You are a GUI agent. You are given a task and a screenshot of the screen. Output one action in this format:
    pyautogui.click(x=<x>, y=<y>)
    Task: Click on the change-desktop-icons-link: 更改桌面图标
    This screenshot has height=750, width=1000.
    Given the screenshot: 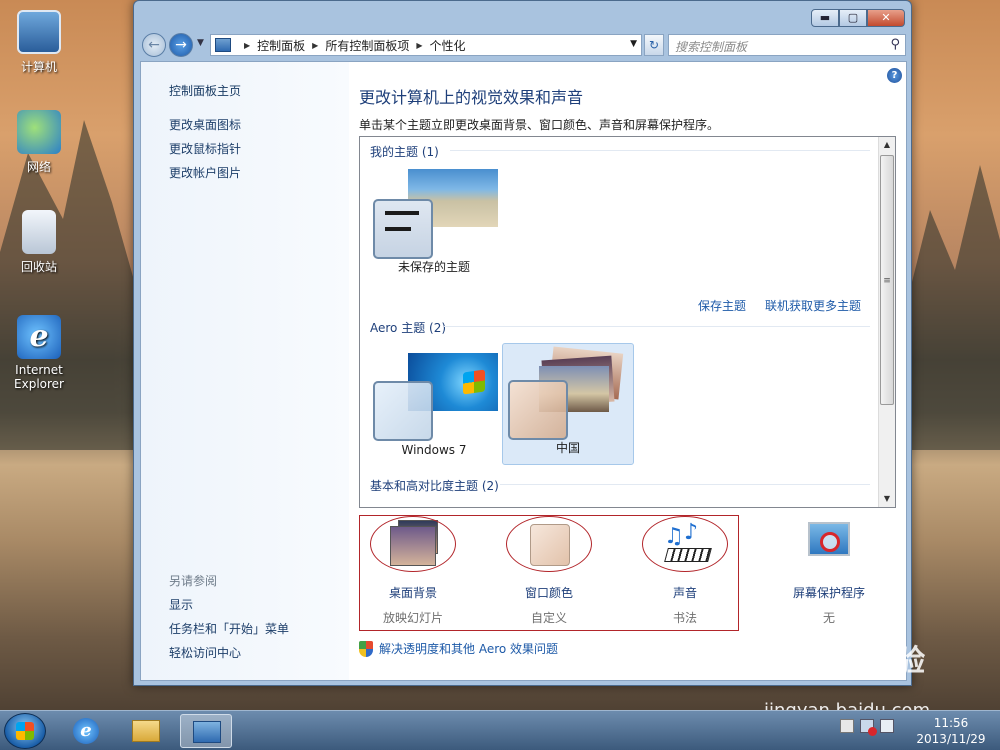 What is the action you would take?
    pyautogui.click(x=205, y=124)
    